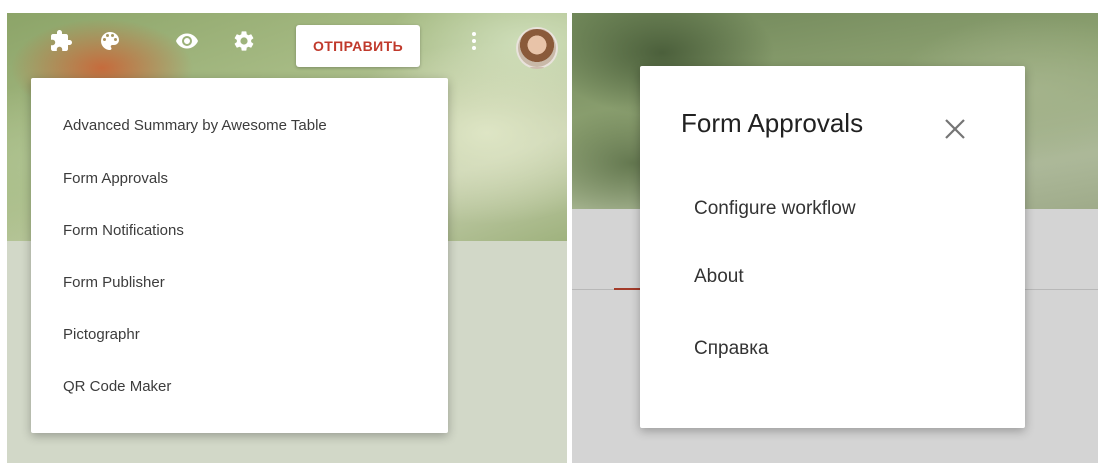 This screenshot has height=465, width=1098. Describe the element at coordinates (239, 178) in the screenshot. I see `addon-form-approvals: Form Approvals` at that location.